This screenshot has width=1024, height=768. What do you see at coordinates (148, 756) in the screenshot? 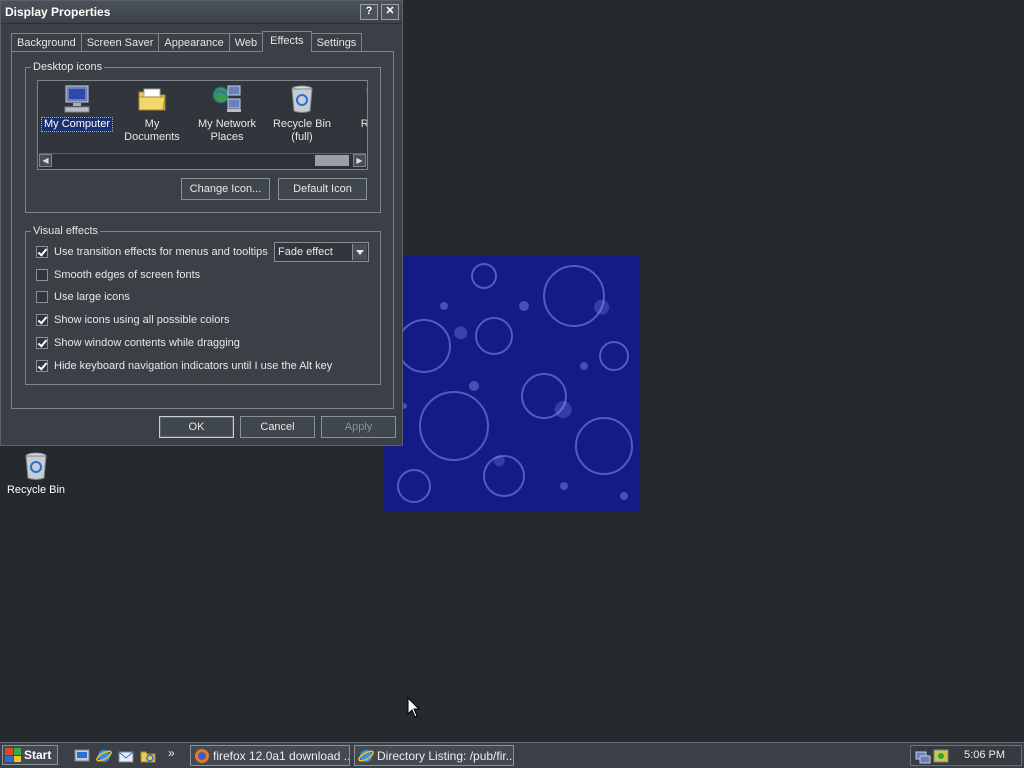
I see `windows-explorer-icon` at bounding box center [148, 756].